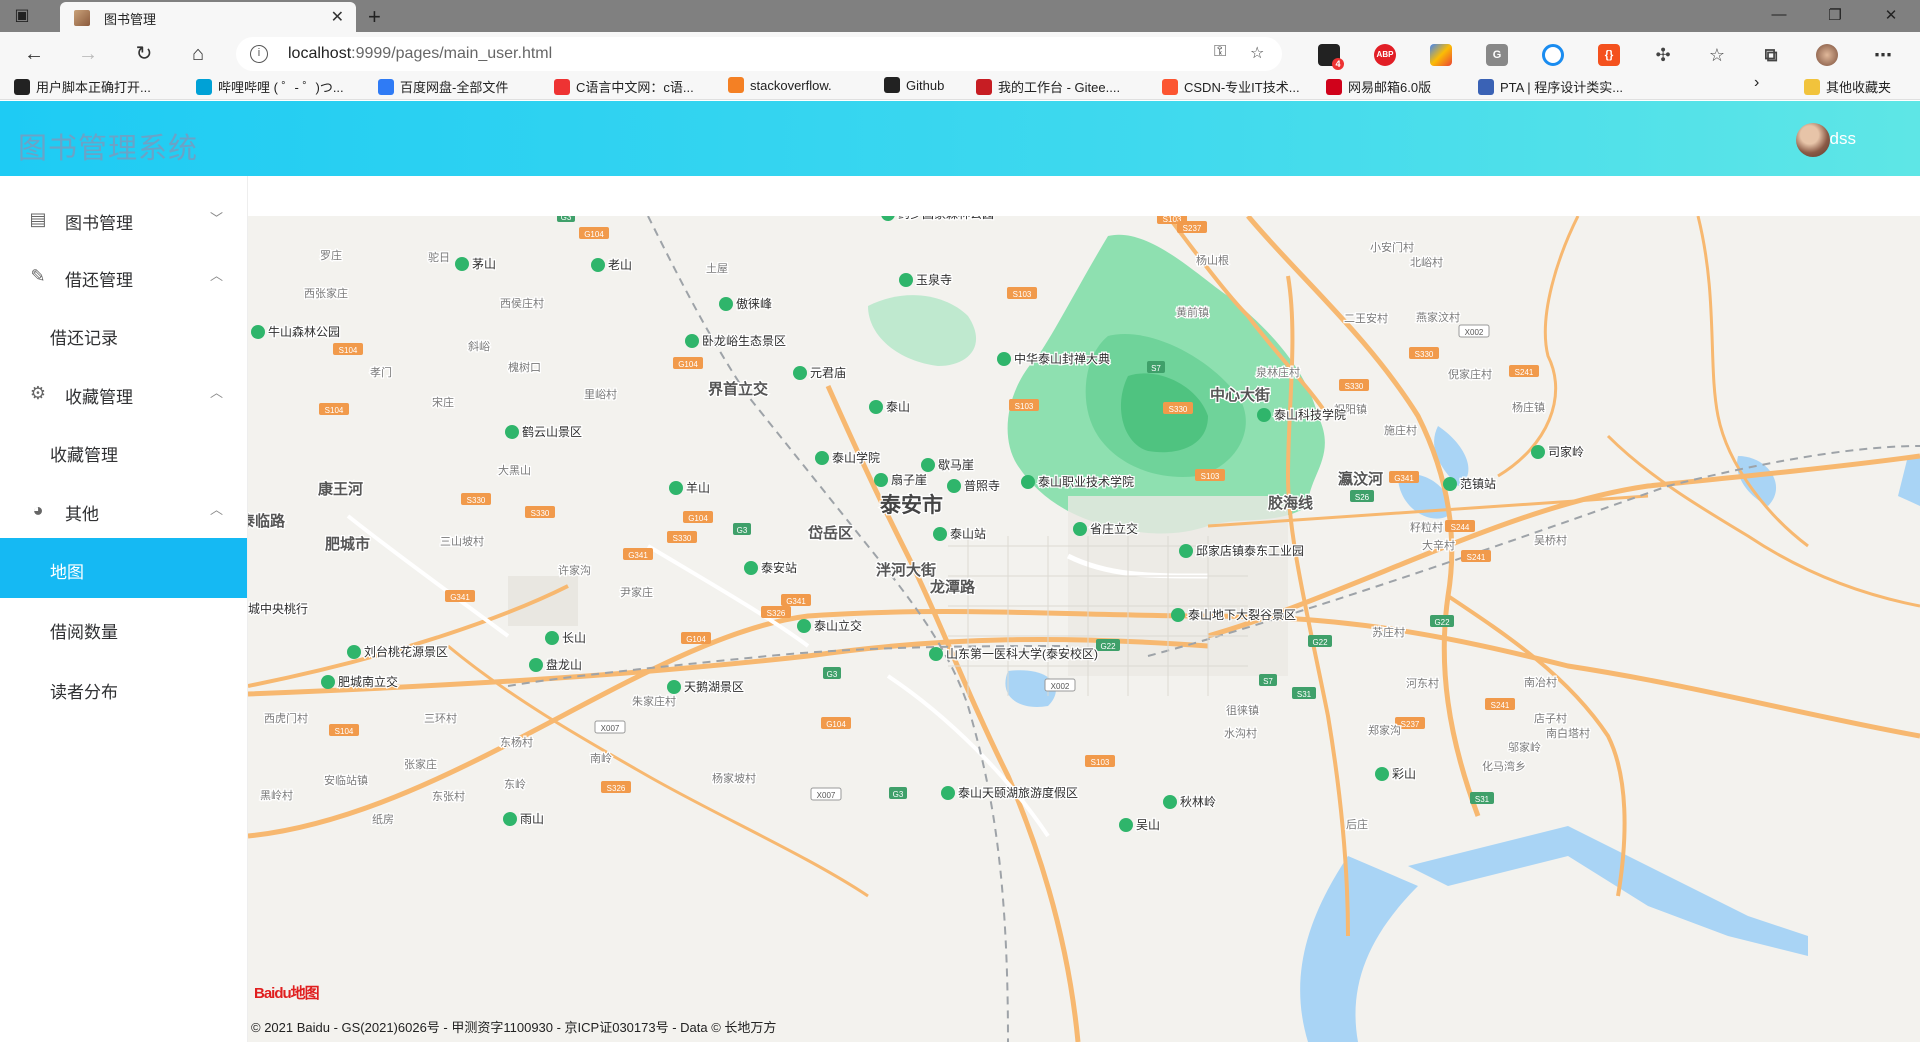 Image resolution: width=1920 pixels, height=1042 pixels. What do you see at coordinates (198, 54) in the screenshot?
I see `home-icon: ⌂` at bounding box center [198, 54].